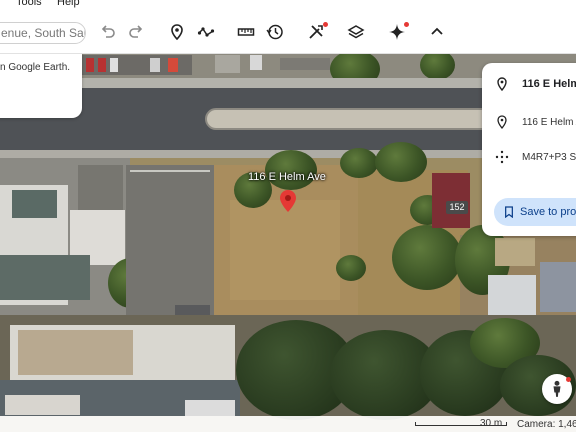 This screenshot has height=432, width=576. I want to click on gemini-icon, so click(397, 32).